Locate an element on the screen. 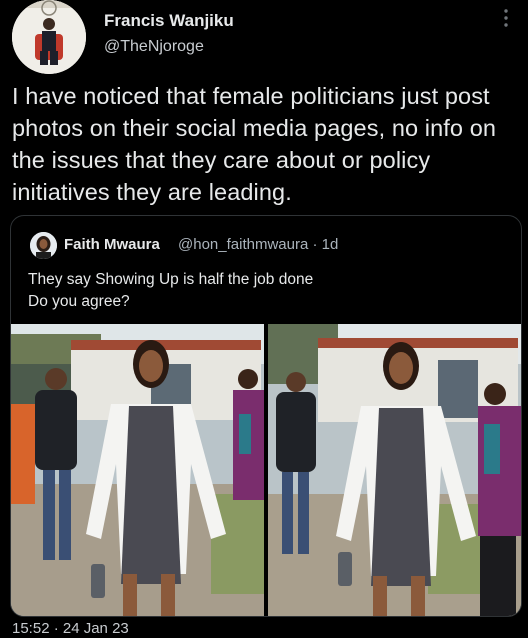 This screenshot has width=528, height=638. author-avatar is located at coordinates (49, 37).